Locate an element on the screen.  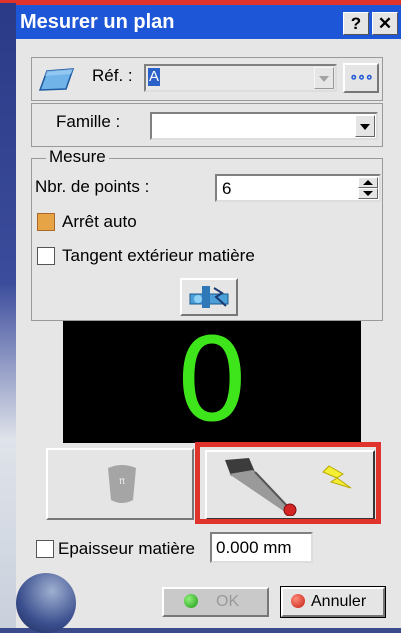
desktop-background is located at coordinates (8, 314).